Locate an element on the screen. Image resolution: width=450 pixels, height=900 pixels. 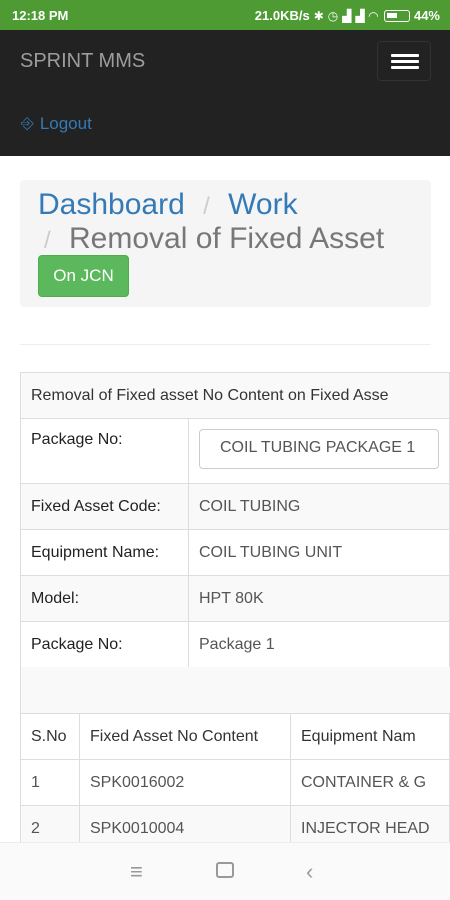
status-icons: 21.0KB/s ✱ ◷ ▟ ▟ ◠ 44% is located at coordinates (347, 15).